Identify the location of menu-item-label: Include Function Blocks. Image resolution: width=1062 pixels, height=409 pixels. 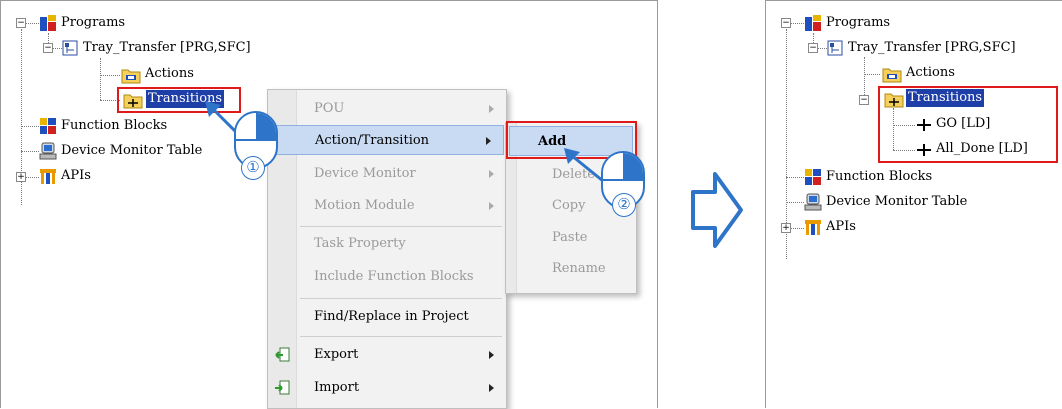
(394, 276).